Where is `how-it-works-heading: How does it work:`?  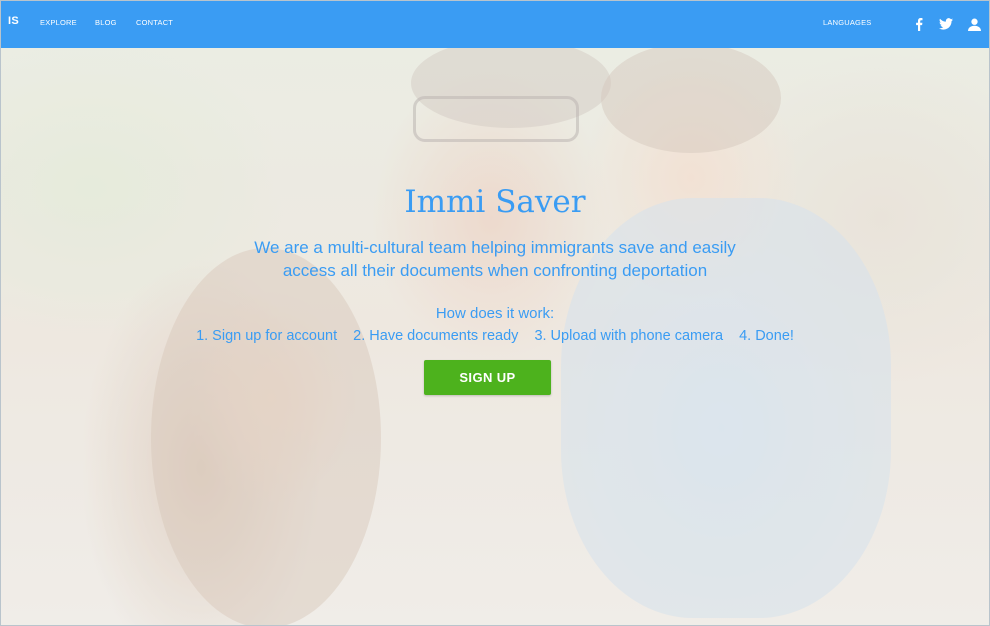 how-it-works-heading: How does it work: is located at coordinates (495, 313).